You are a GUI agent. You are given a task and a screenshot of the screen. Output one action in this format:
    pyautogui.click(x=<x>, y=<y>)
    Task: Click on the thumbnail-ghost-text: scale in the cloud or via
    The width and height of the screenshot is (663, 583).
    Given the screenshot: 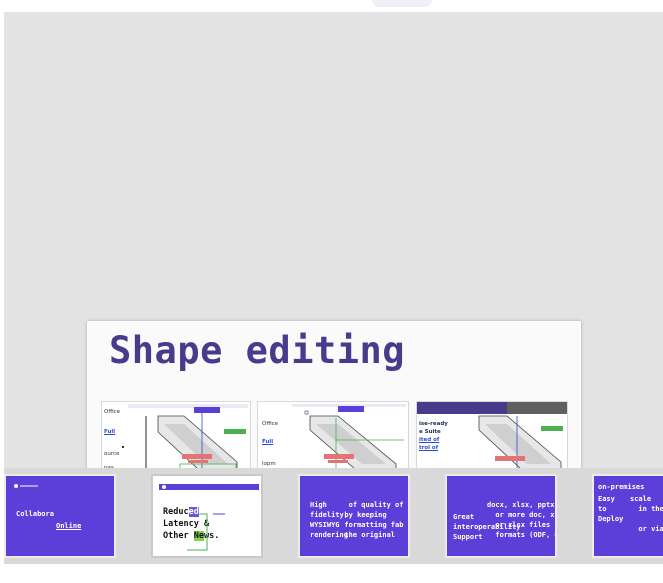 What is the action you would take?
    pyautogui.click(x=646, y=514)
    